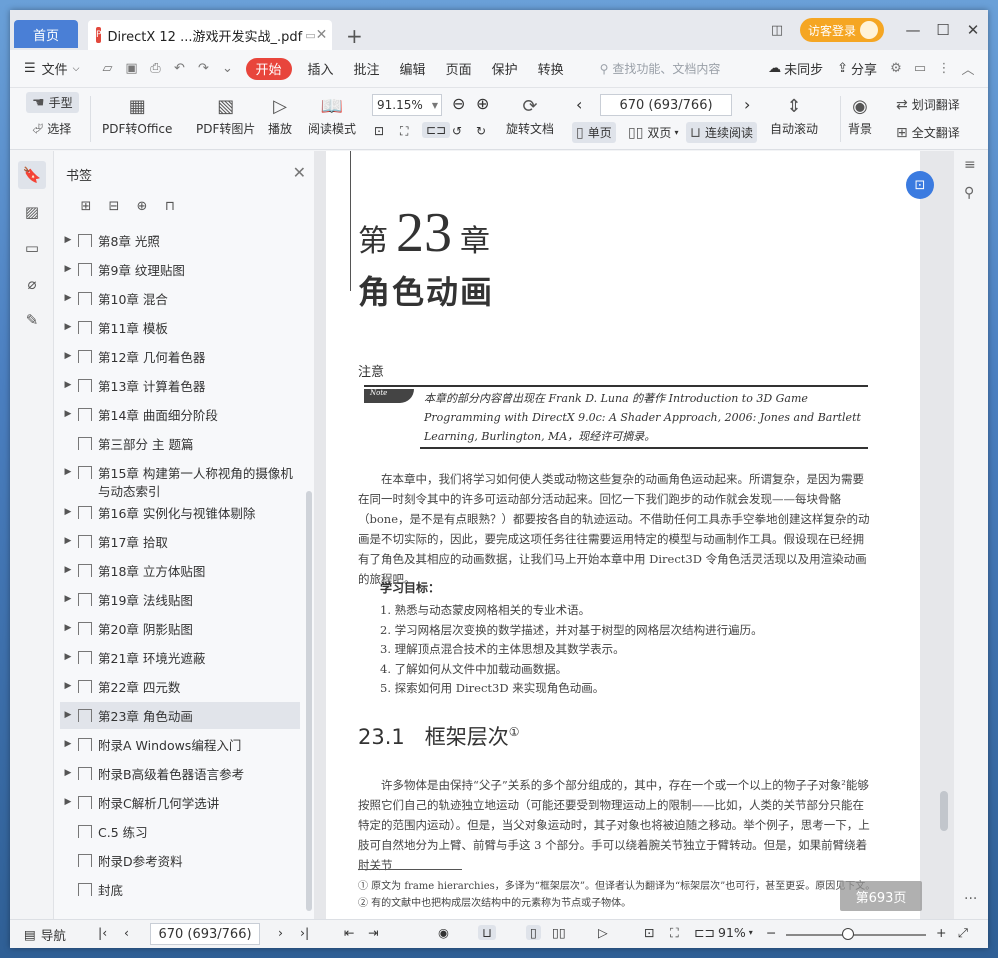 This screenshot has width=998, height=958. What do you see at coordinates (180, 802) in the screenshot?
I see `bookmark-item: ▶ 附录C解析几何学选讲` at bounding box center [180, 802].